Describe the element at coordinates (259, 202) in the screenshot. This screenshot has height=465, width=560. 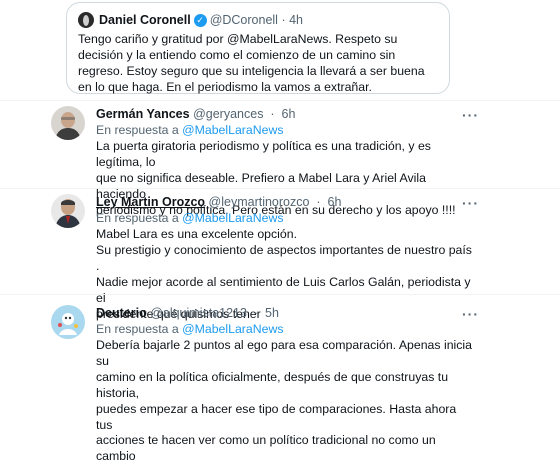
I see `author-handle: @leymartinorozco` at that location.